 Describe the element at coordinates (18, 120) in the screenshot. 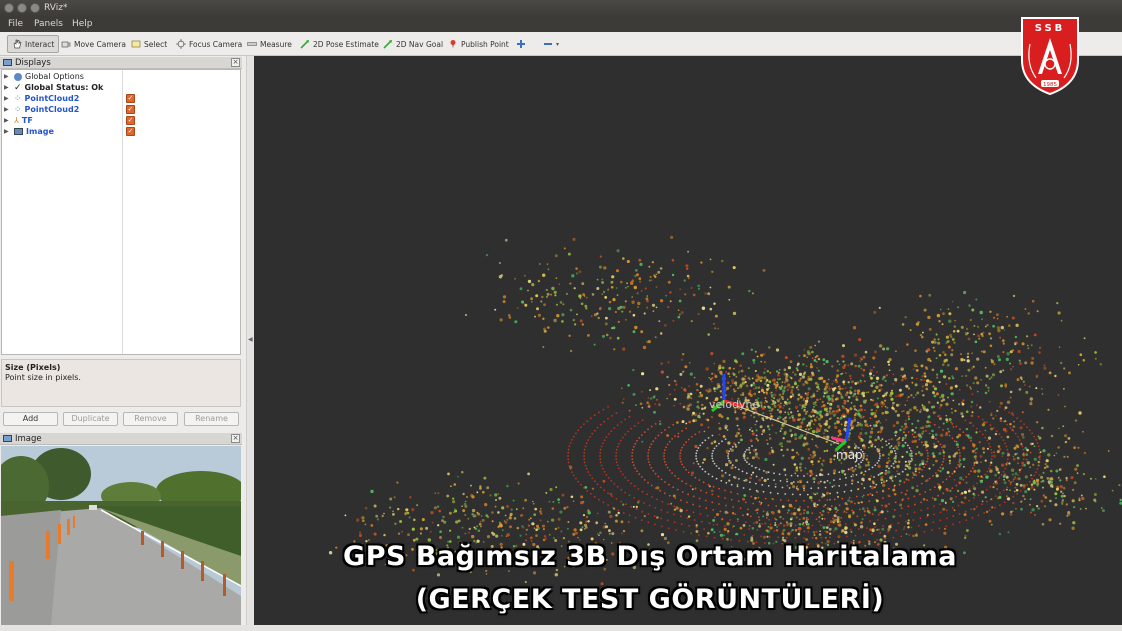

I see `tree-item-tf: ▶ ⅄ TF` at that location.